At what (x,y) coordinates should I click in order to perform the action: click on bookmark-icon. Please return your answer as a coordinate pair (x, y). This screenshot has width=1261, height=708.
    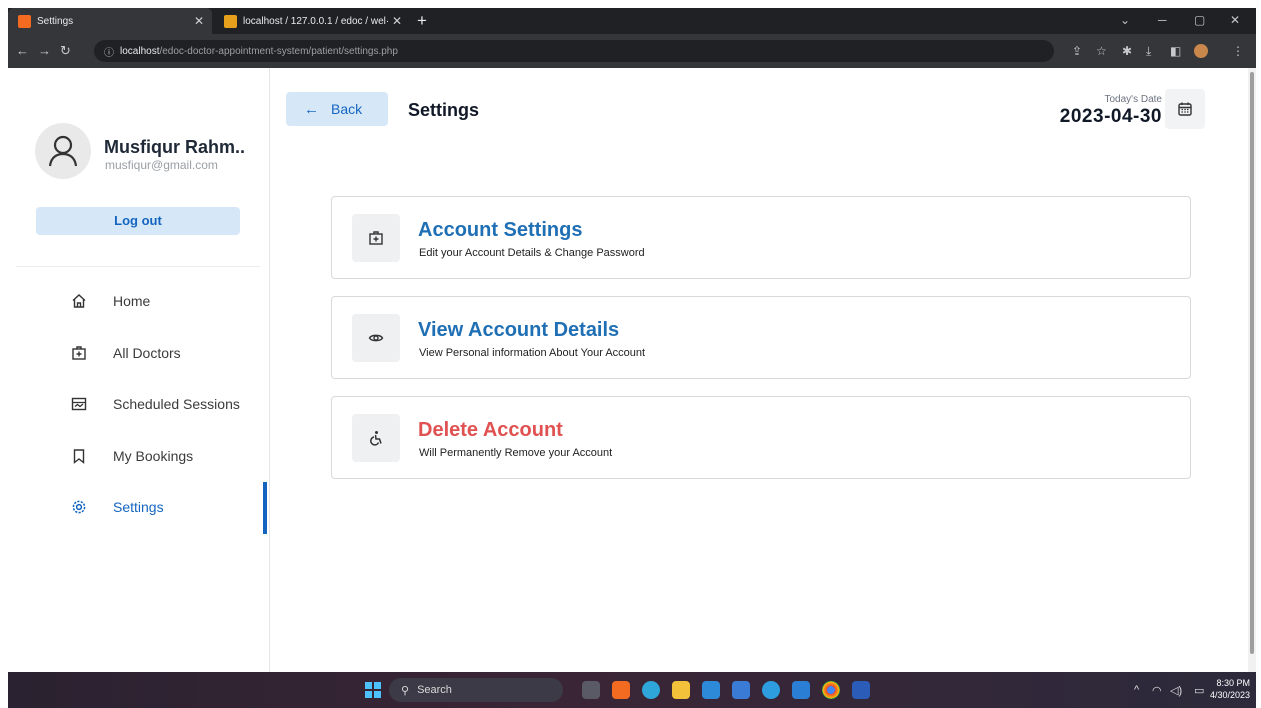
    Looking at the image, I should click on (79, 456).